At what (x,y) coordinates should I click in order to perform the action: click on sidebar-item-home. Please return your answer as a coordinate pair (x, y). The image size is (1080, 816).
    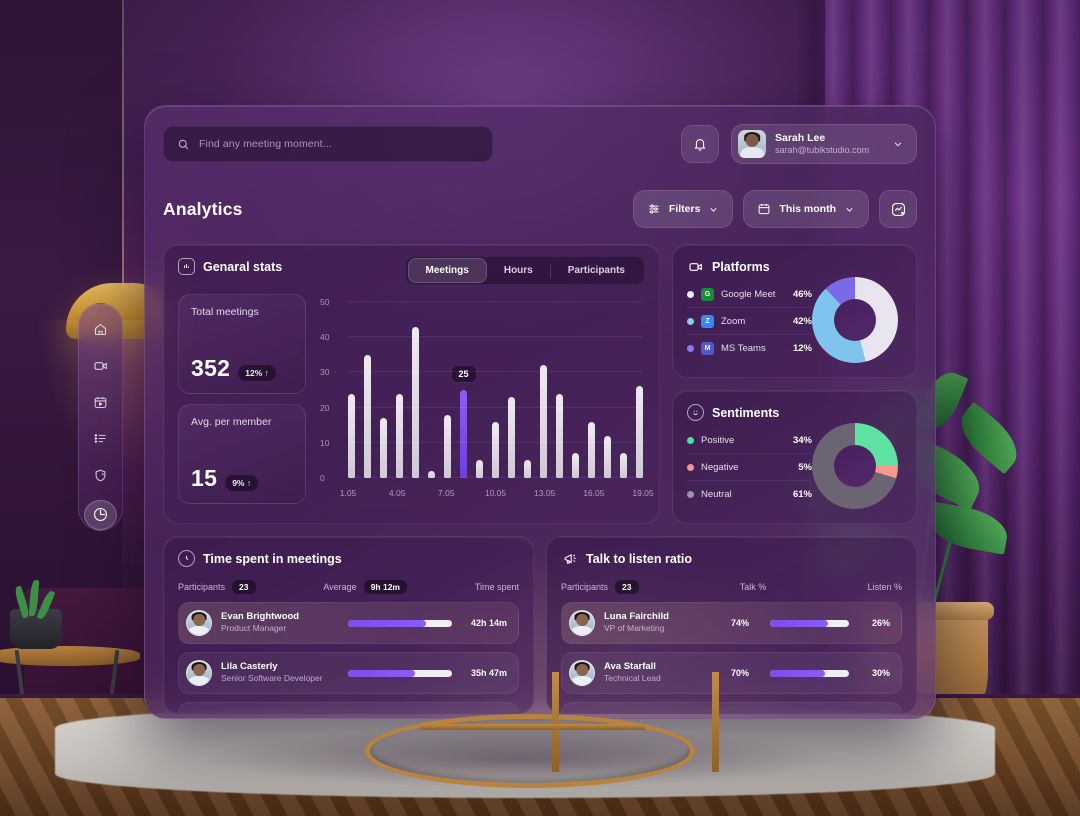
    Looking at the image, I should click on (101, 329).